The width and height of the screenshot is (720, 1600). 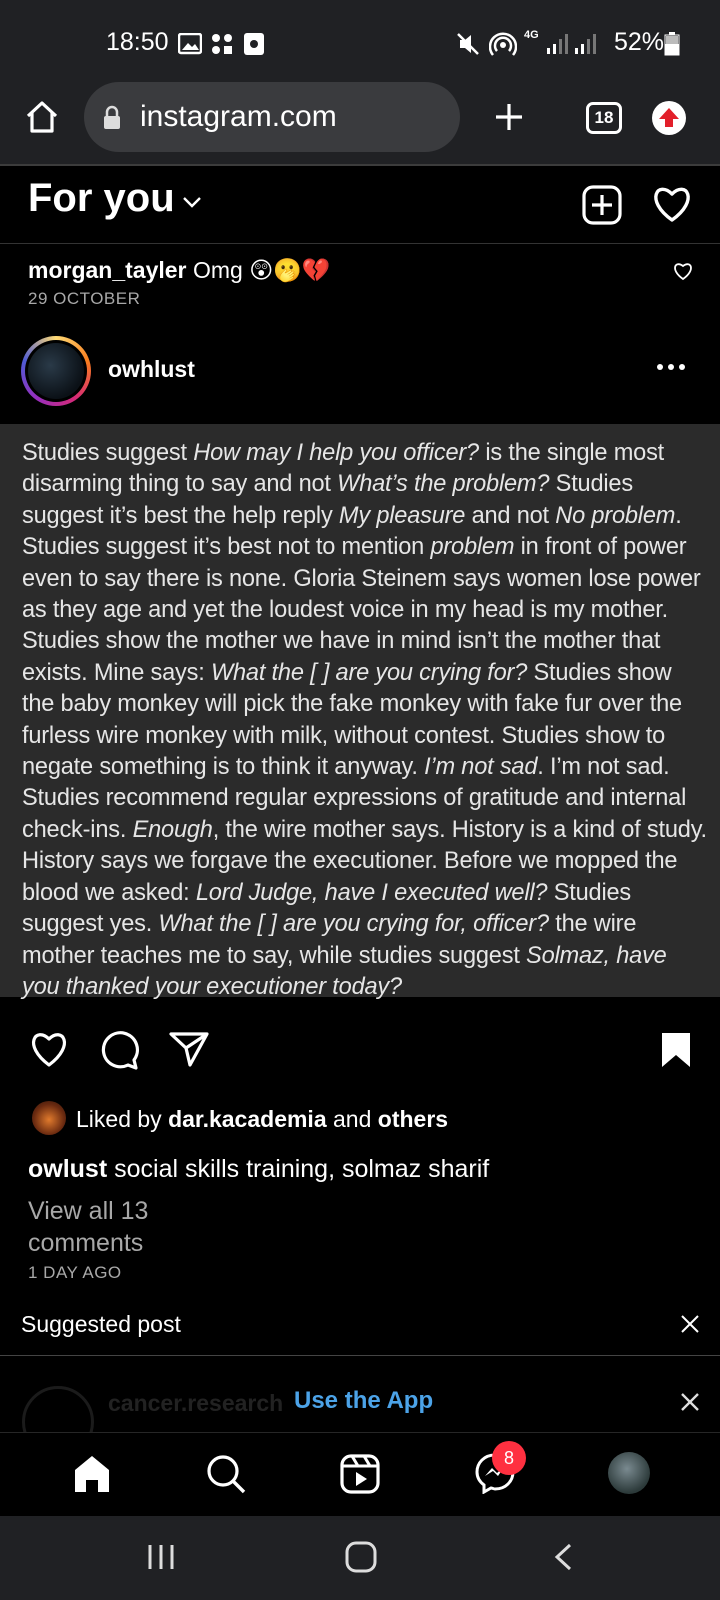 What do you see at coordinates (509, 117) in the screenshot?
I see `new-tab-icon` at bounding box center [509, 117].